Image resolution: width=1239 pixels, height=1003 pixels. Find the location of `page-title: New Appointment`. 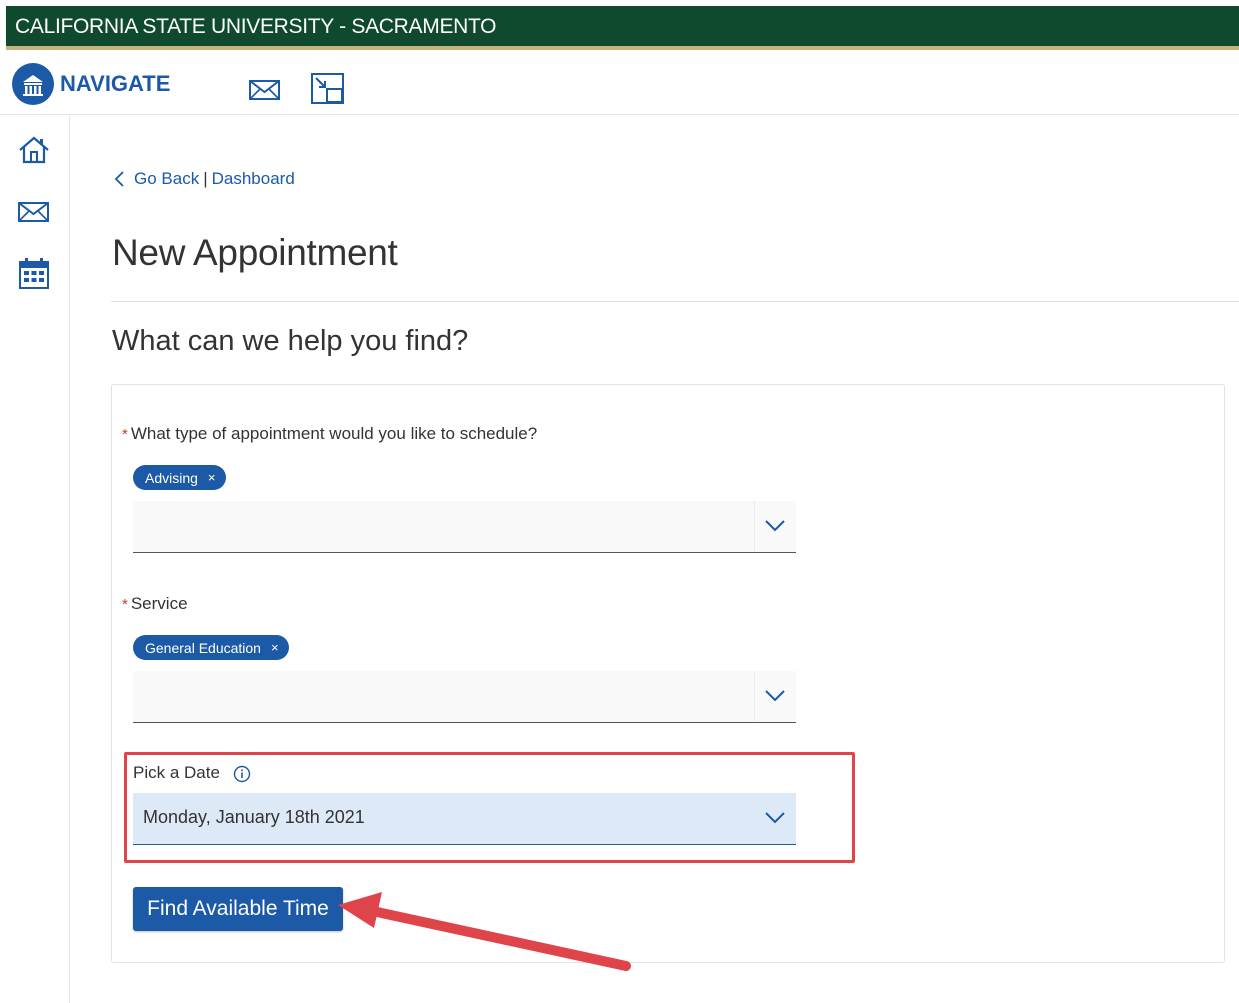

page-title: New Appointment is located at coordinates (255, 252).